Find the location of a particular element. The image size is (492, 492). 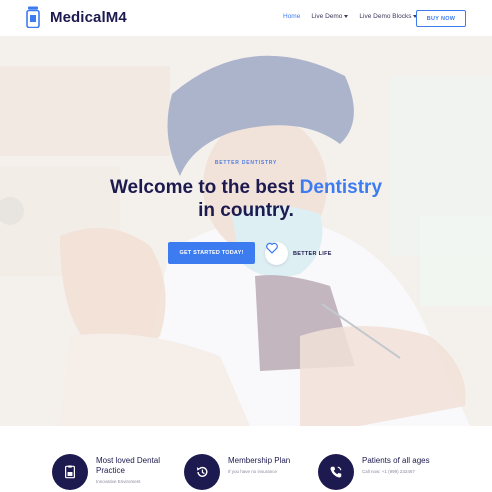

headline-text: Welcome to the best is located at coordinates (204, 187).